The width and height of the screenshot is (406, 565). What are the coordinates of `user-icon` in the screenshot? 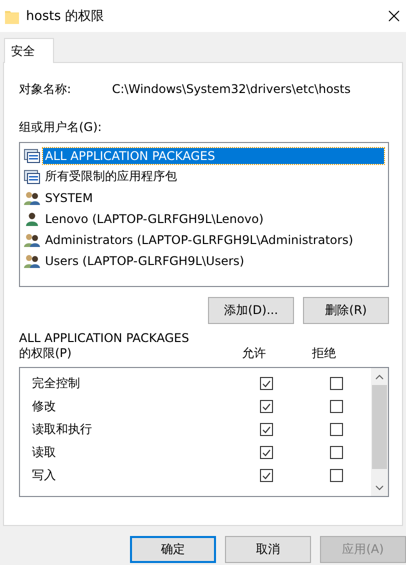 It's located at (32, 219).